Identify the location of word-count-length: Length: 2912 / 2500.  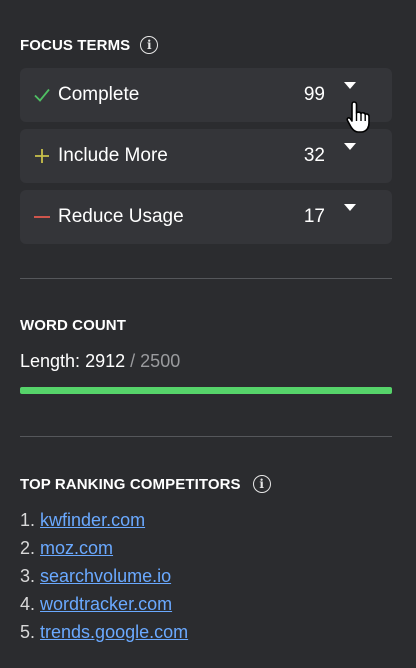
(100, 361).